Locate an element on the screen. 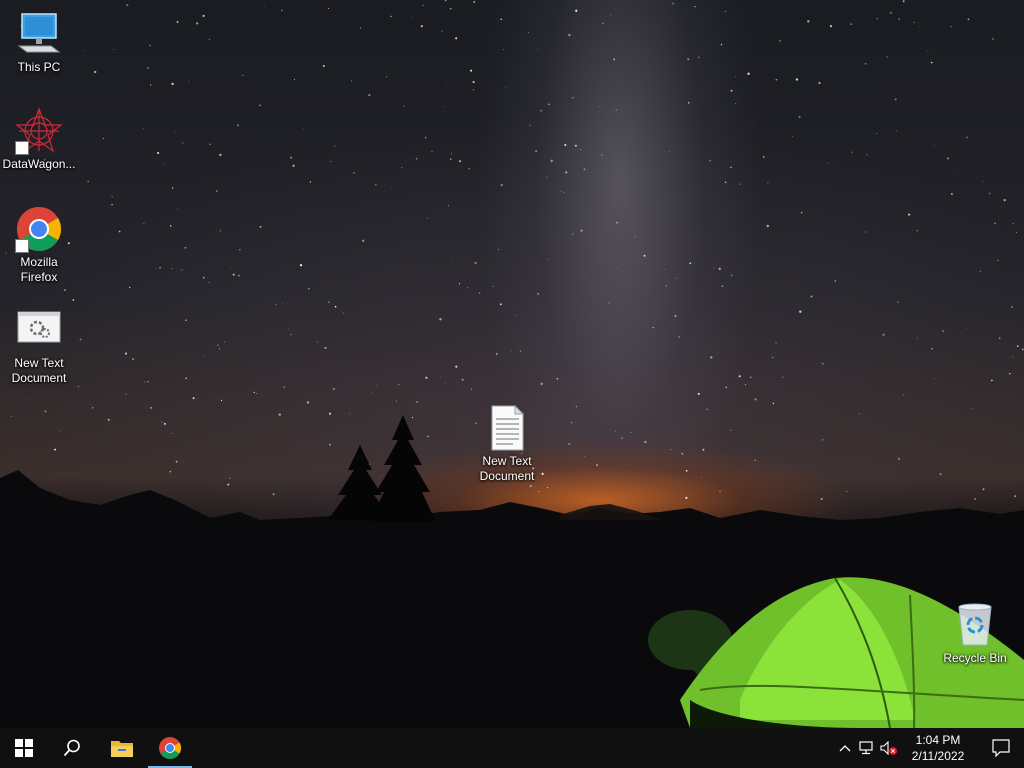 Image resolution: width=1024 pixels, height=768 pixels. volume-muted-icon is located at coordinates (888, 748).